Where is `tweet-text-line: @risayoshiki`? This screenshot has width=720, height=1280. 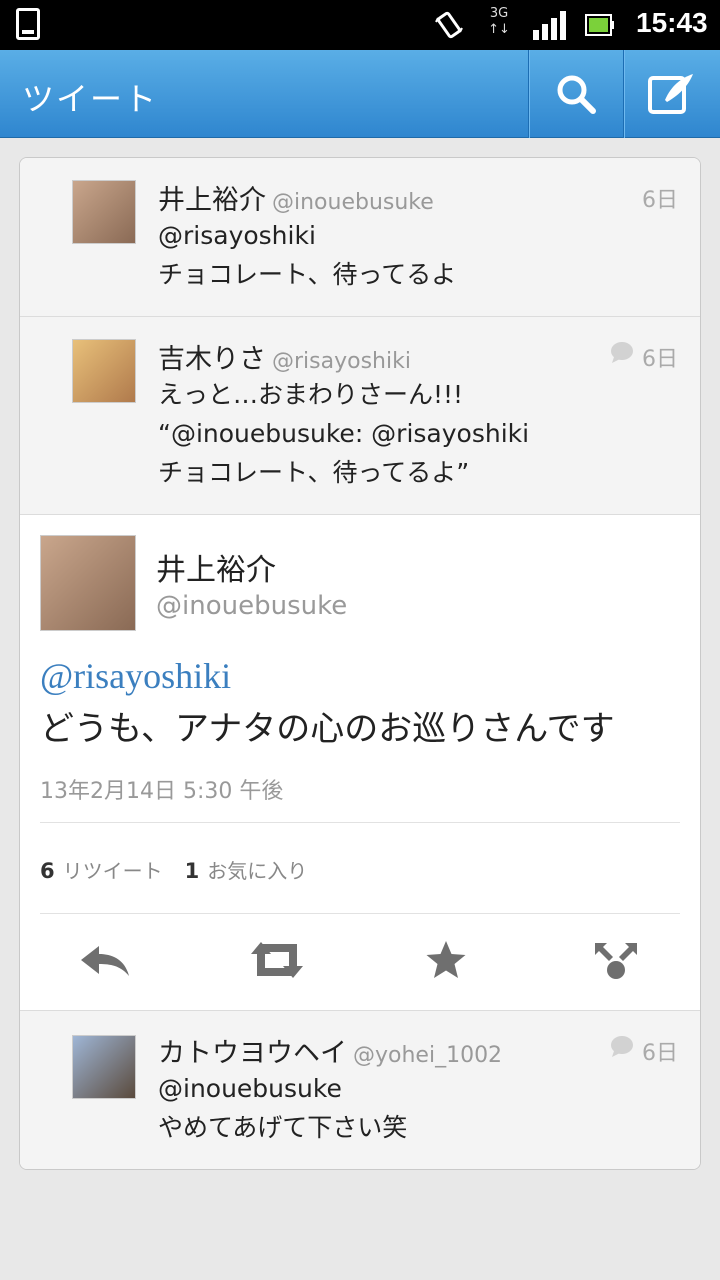 tweet-text-line: @risayoshiki is located at coordinates (237, 235).